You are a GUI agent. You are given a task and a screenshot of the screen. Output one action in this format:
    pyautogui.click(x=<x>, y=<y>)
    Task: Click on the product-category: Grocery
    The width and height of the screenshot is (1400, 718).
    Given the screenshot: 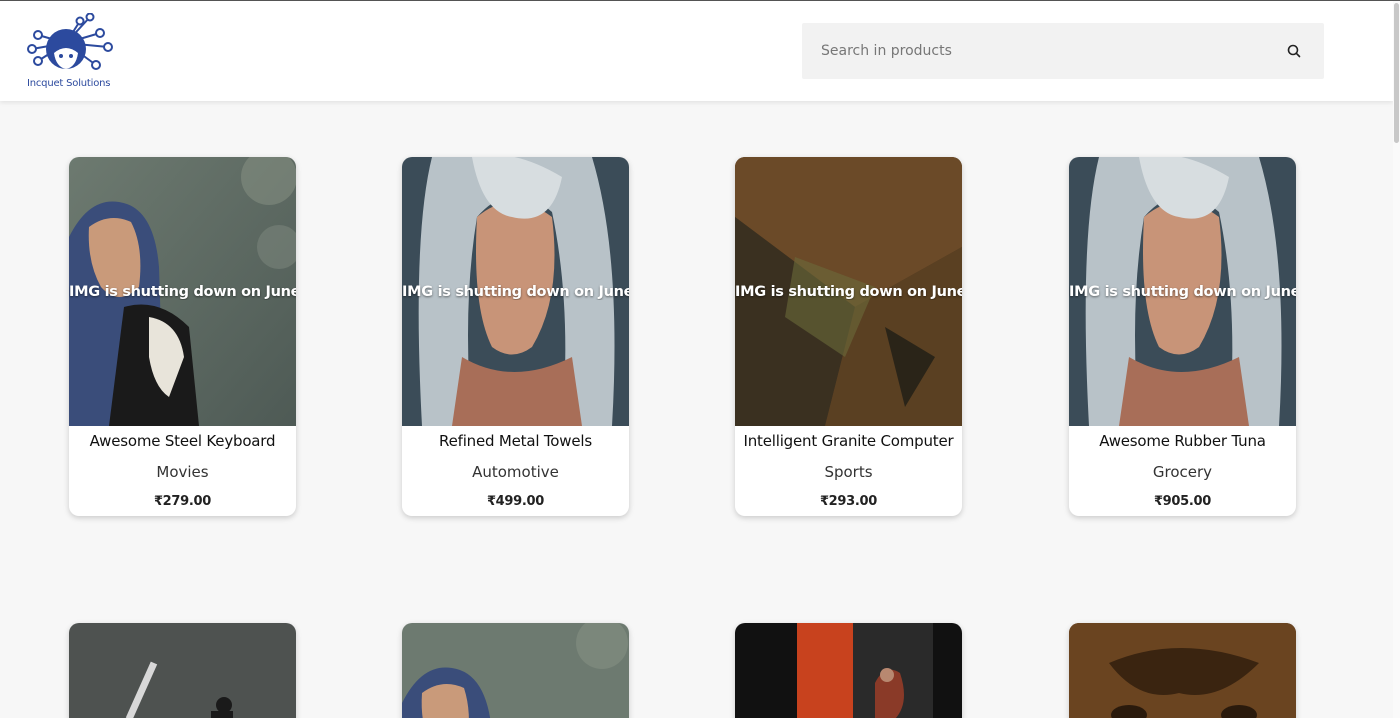 What is the action you would take?
    pyautogui.click(x=1182, y=472)
    